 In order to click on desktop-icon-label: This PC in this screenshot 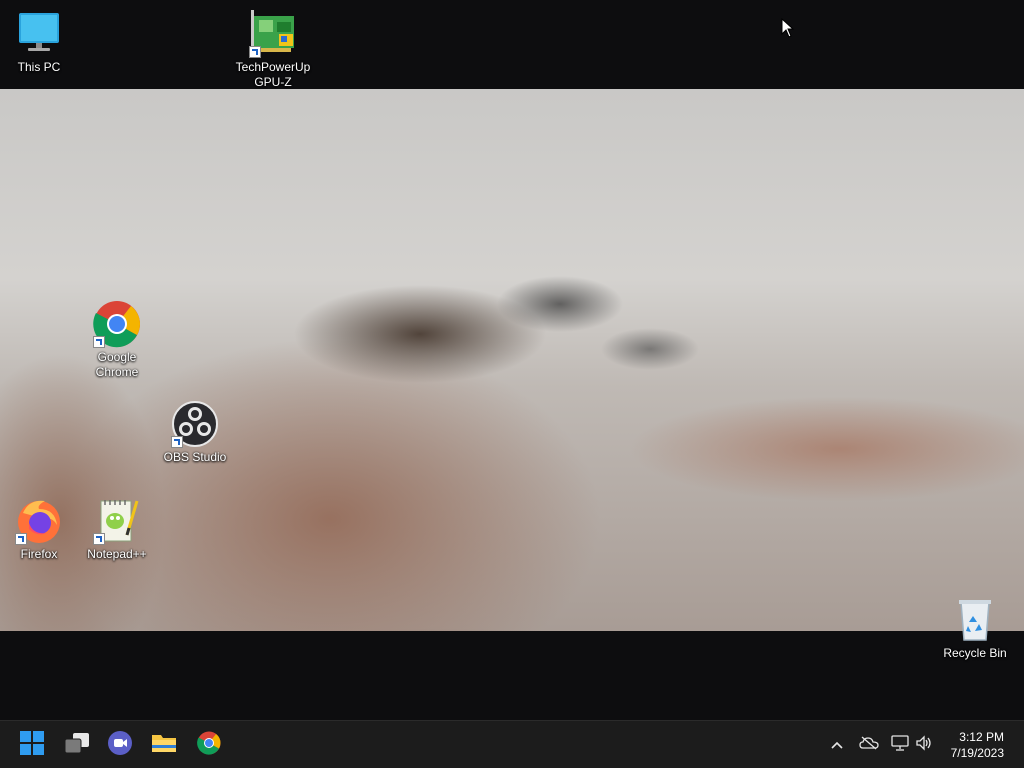, I will do `click(39, 67)`.